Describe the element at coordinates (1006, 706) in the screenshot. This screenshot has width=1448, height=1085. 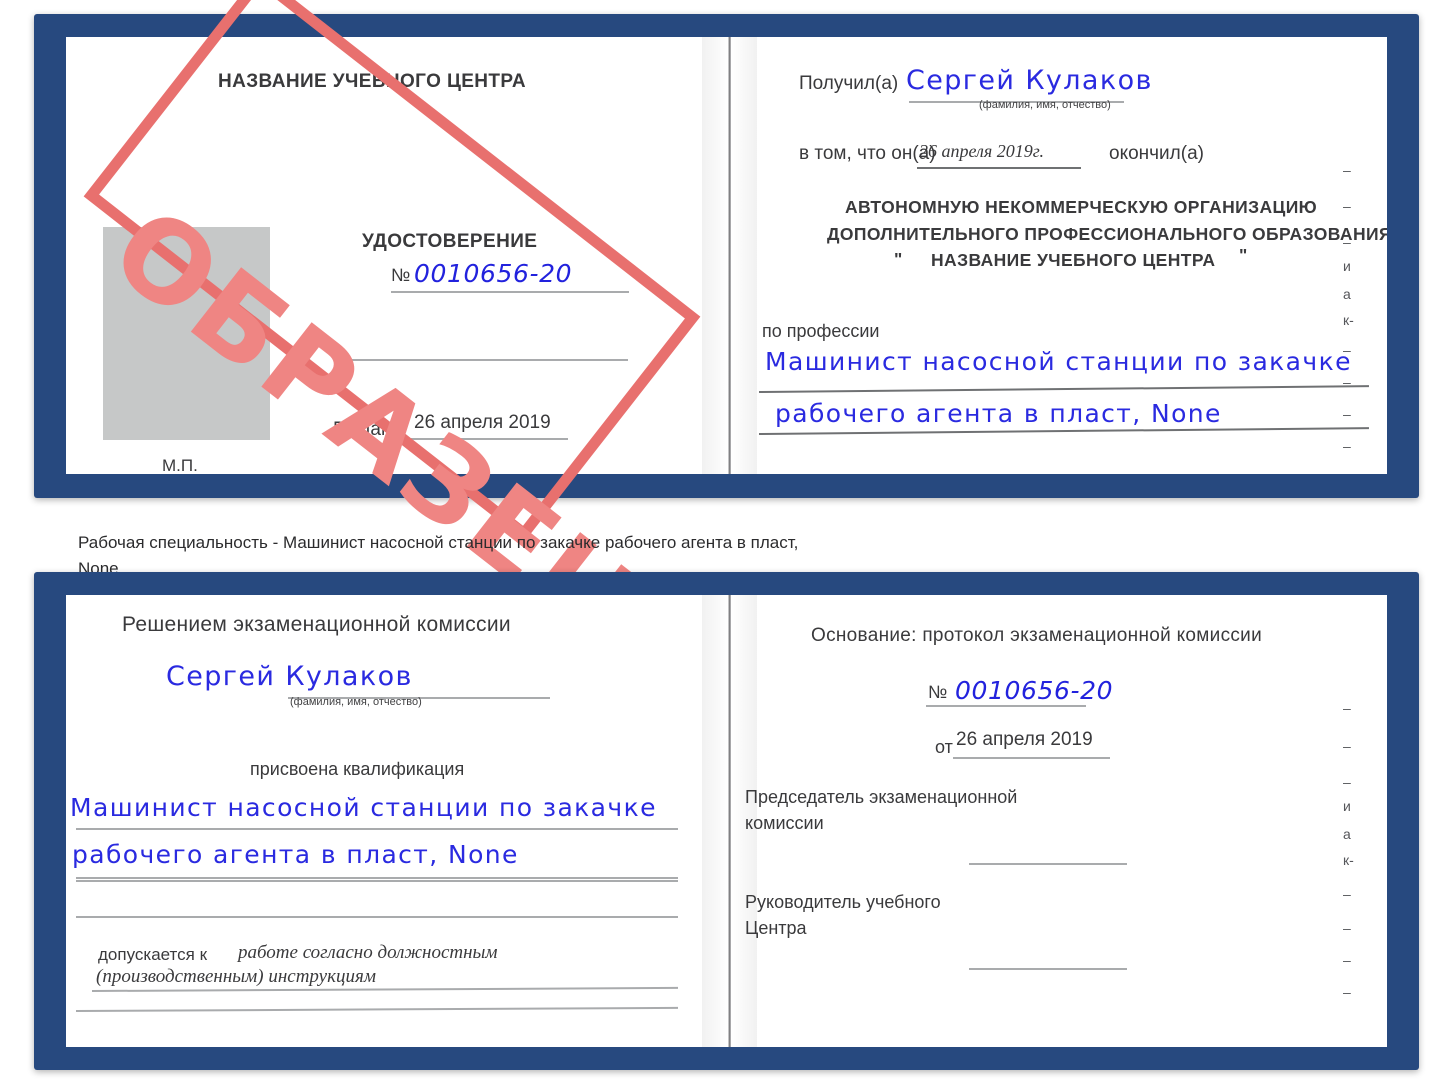
I see `protocol-number-rule` at that location.